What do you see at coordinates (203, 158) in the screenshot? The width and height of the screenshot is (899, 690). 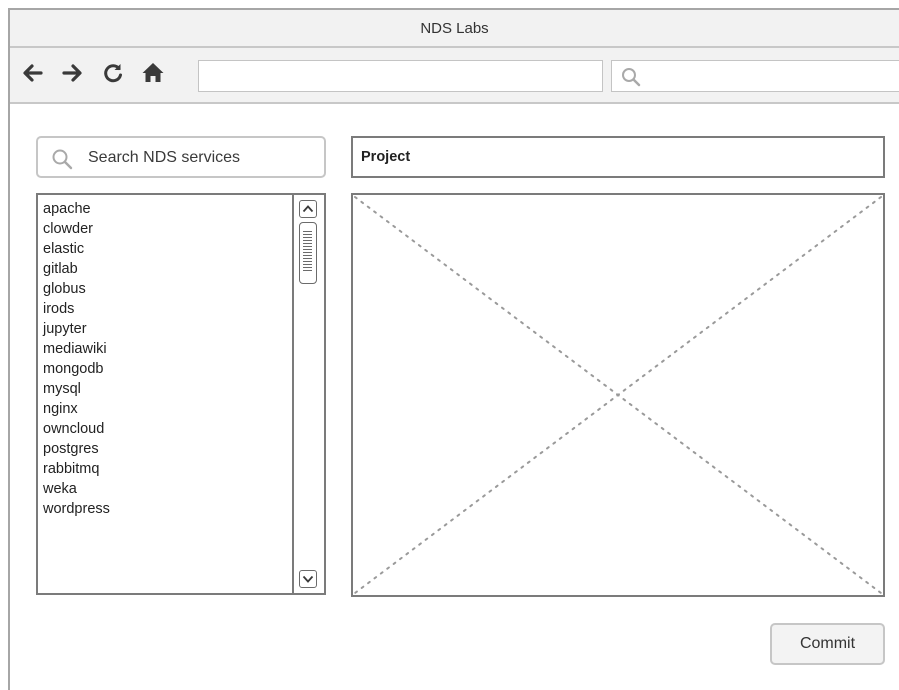 I see `service-search-input` at bounding box center [203, 158].